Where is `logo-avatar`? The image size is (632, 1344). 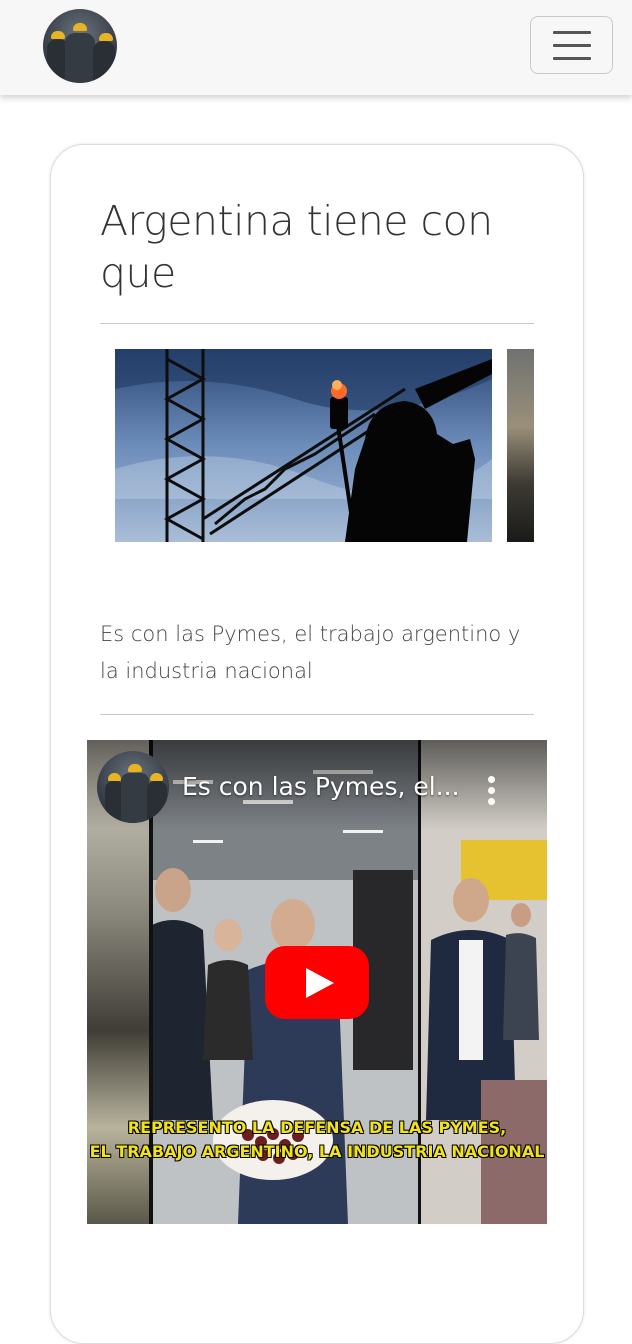
logo-avatar is located at coordinates (80, 46).